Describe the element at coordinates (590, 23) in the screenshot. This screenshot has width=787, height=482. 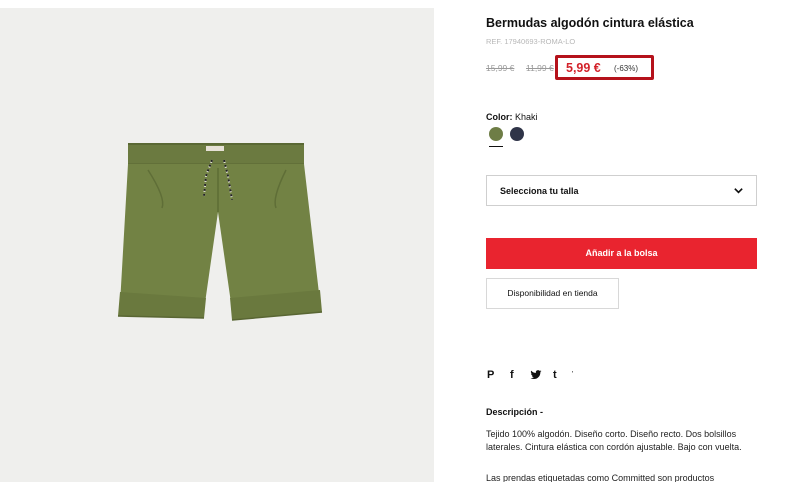
I see `product-title: Bermudas algodón cintura elástica` at that location.